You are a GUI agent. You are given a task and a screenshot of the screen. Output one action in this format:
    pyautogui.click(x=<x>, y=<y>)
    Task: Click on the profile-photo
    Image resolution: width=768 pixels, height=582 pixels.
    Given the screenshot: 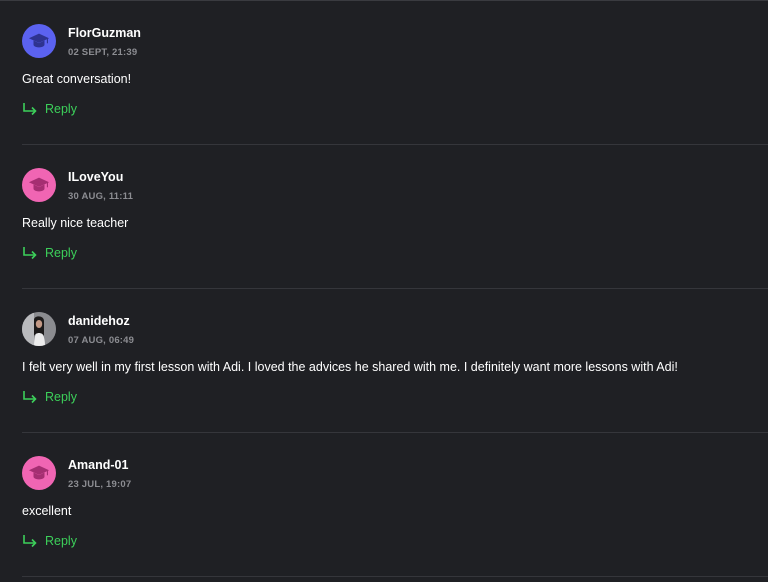 What is the action you would take?
    pyautogui.click(x=39, y=329)
    